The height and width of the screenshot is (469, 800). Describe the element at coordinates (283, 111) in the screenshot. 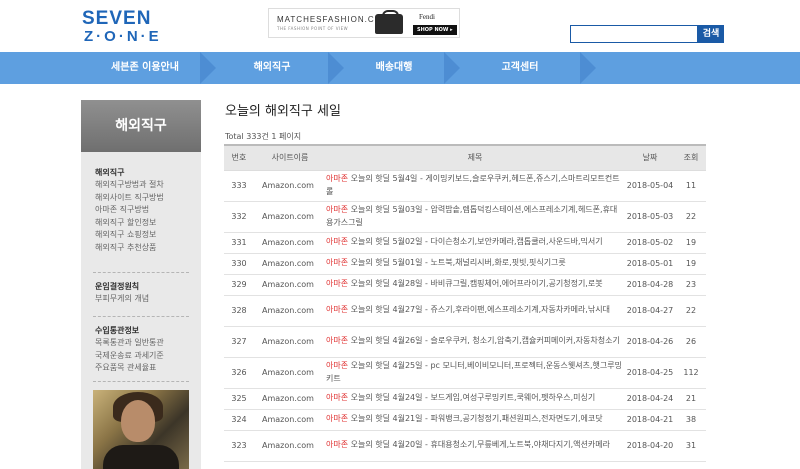

I see `page-title: 오늘의 해외직구 세일` at that location.